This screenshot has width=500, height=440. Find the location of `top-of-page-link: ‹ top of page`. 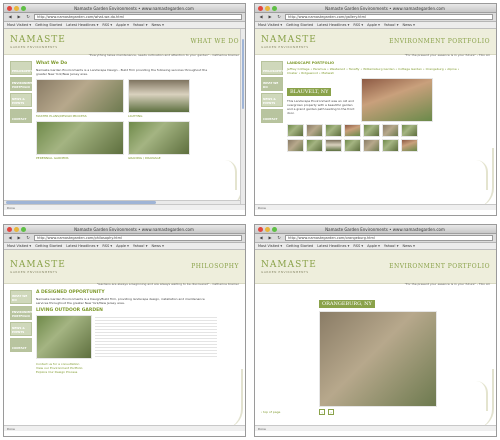

top-of-page-link: ‹ top of page is located at coordinates (270, 412).